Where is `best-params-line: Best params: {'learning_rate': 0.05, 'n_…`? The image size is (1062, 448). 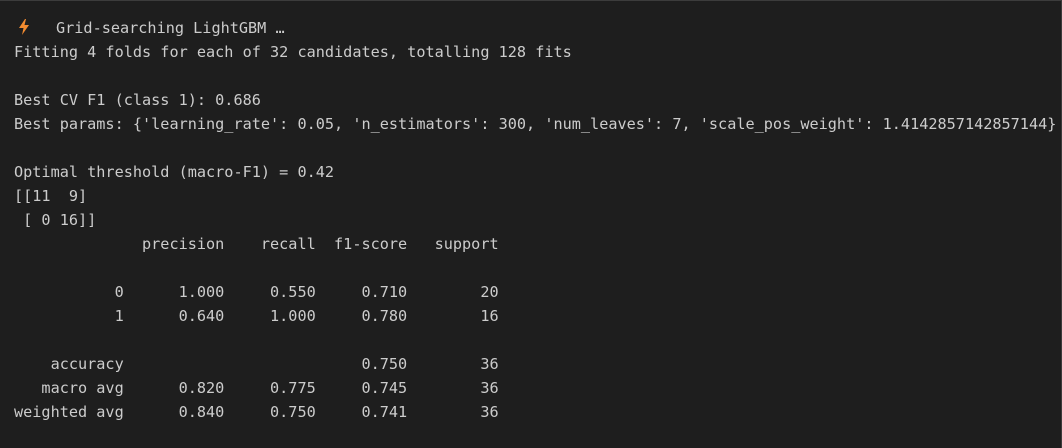
best-params-line: Best params: {'learning_rate': 0.05, 'n_… is located at coordinates (535, 124).